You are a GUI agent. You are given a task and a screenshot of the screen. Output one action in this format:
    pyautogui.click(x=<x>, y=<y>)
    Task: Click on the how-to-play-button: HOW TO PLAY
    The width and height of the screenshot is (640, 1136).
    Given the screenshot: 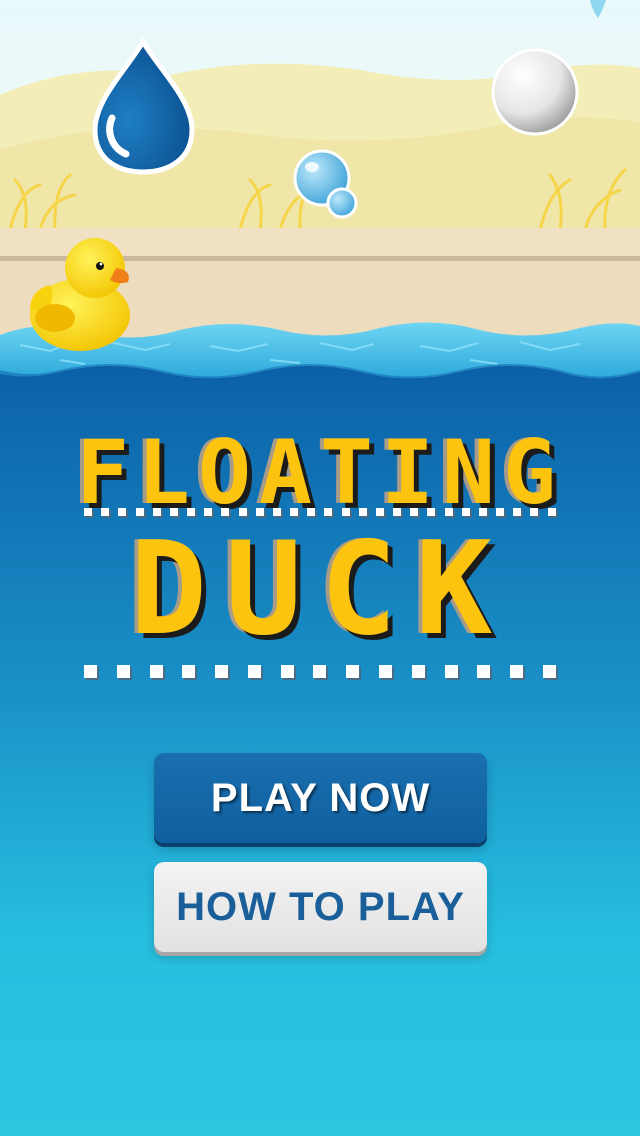 What is the action you would take?
    pyautogui.click(x=320, y=907)
    